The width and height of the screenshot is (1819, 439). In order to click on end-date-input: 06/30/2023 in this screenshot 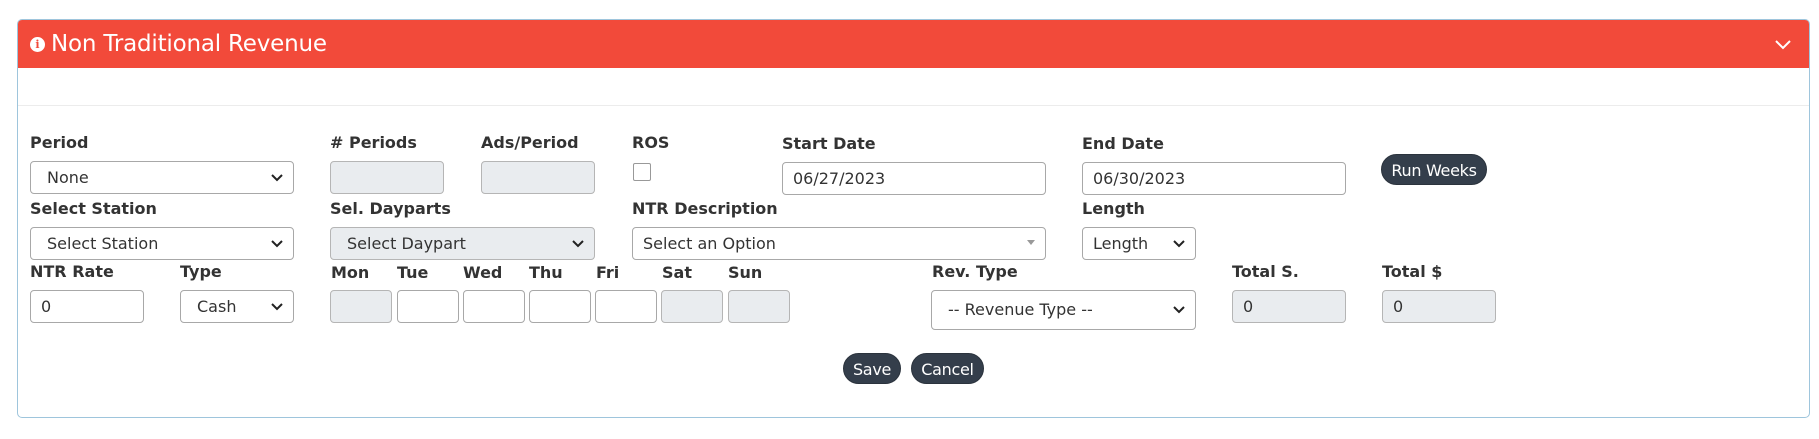, I will do `click(1214, 178)`.